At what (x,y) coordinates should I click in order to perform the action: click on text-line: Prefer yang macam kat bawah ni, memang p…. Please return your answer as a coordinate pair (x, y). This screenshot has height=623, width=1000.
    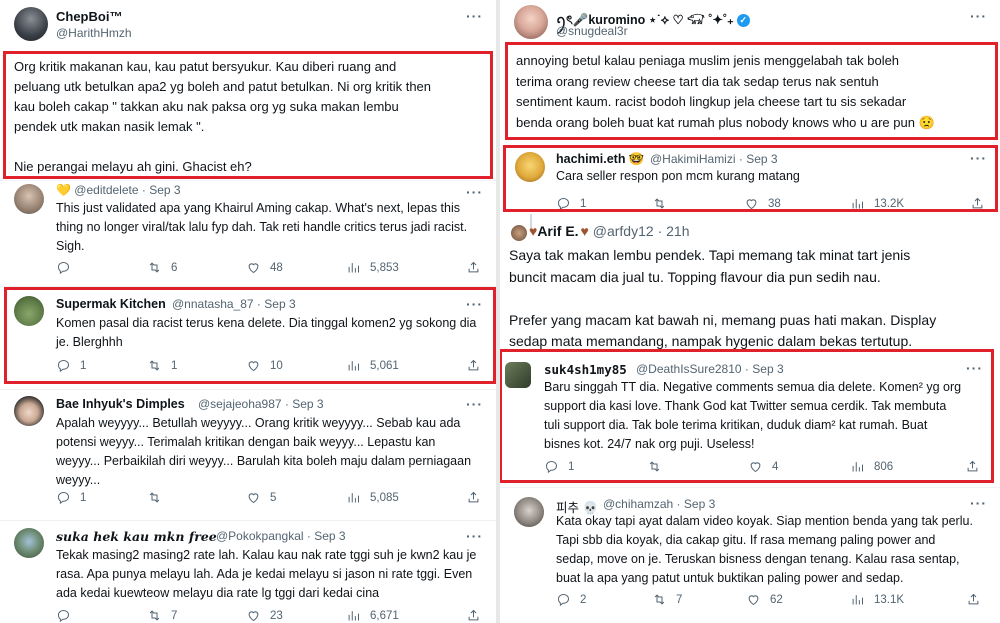
    Looking at the image, I should click on (723, 319).